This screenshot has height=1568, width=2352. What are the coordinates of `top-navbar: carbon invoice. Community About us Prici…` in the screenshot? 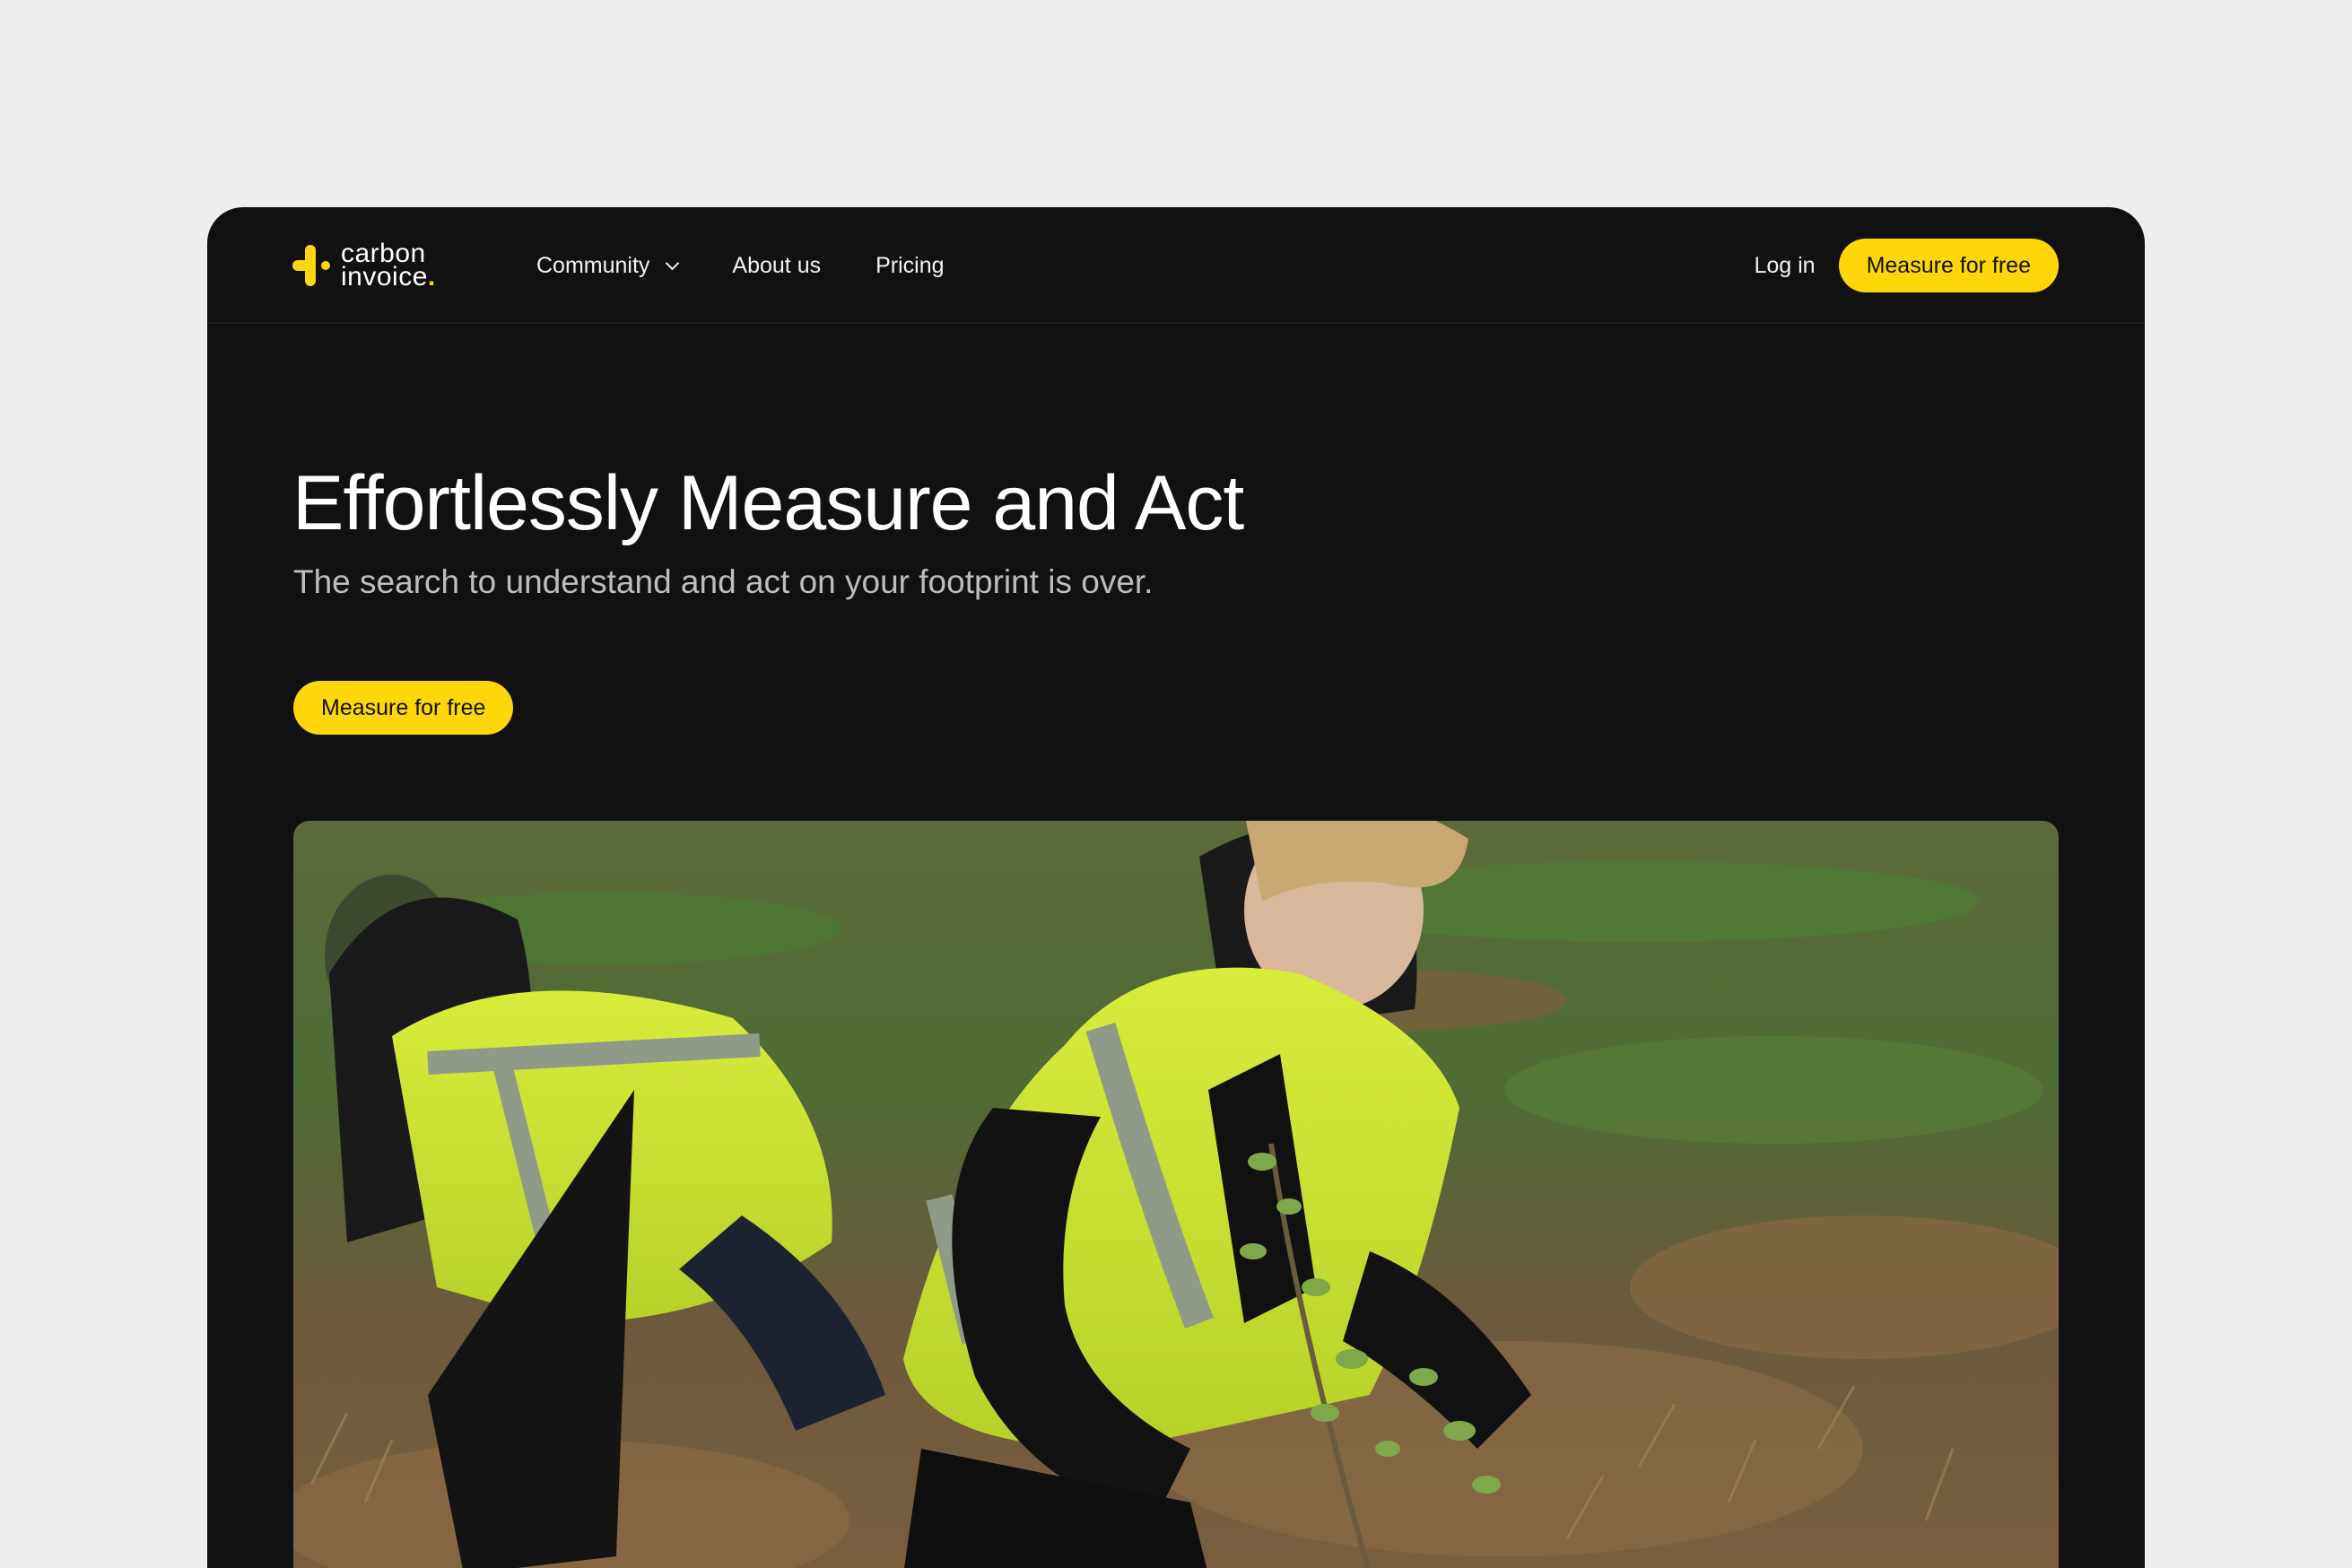 It's located at (1176, 266).